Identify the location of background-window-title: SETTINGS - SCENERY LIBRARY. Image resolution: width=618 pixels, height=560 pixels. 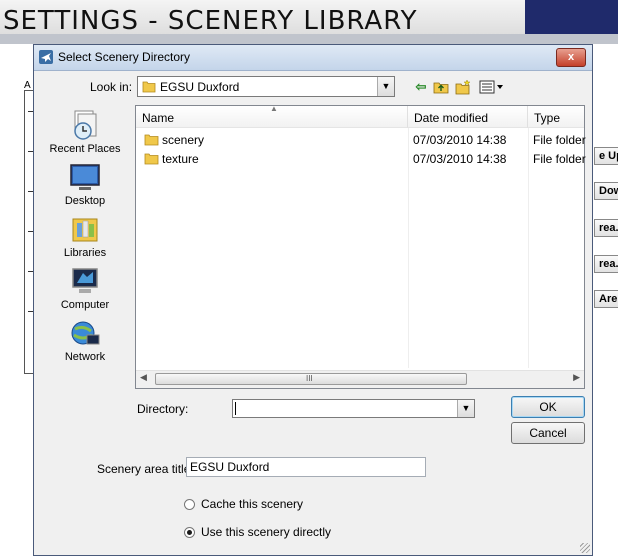
(210, 21).